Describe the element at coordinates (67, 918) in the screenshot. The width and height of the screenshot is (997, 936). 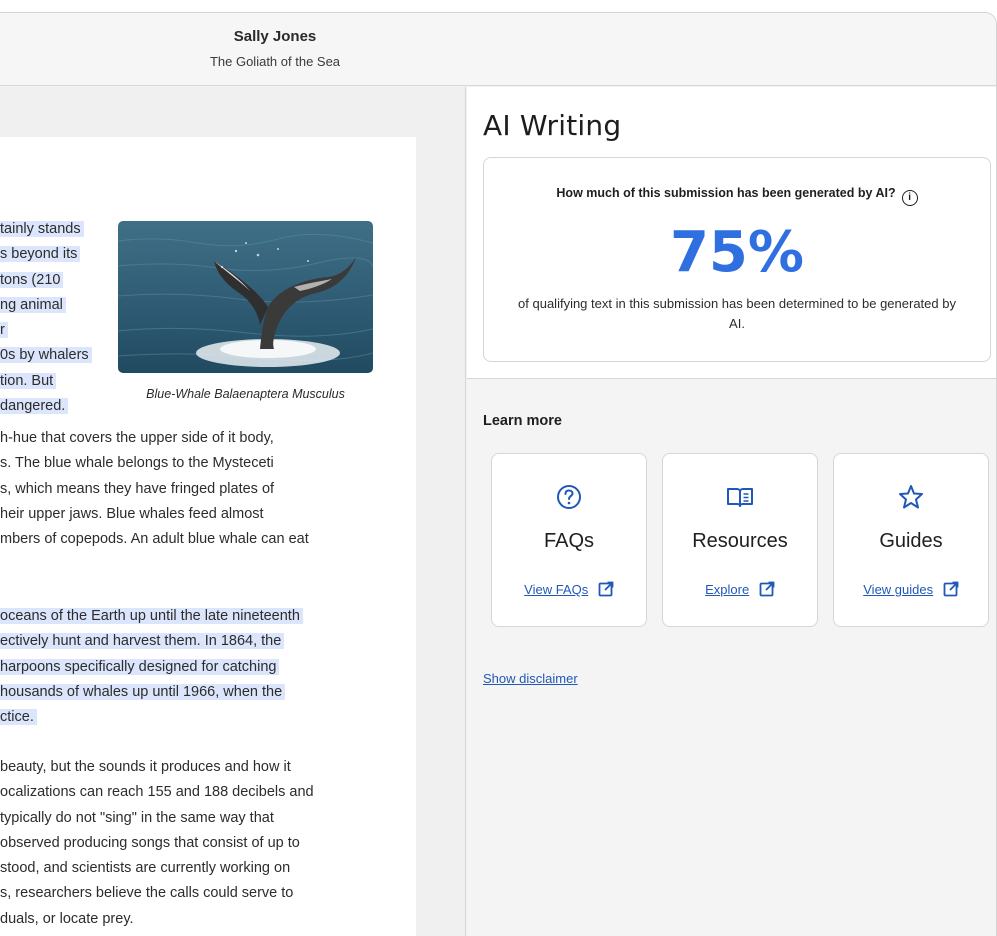
I see `text-line: duals, or locate prey.` at that location.